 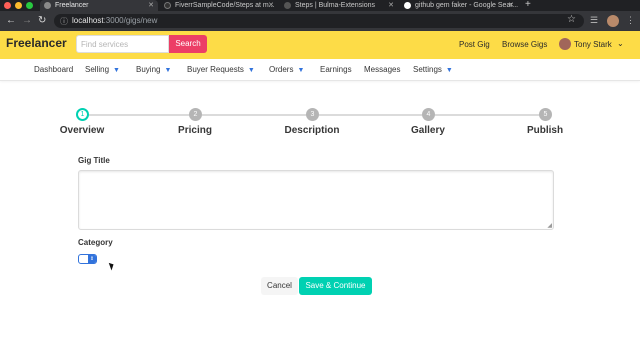 What do you see at coordinates (130, 20) in the screenshot?
I see `url-path: :3000/gigs/new` at bounding box center [130, 20].